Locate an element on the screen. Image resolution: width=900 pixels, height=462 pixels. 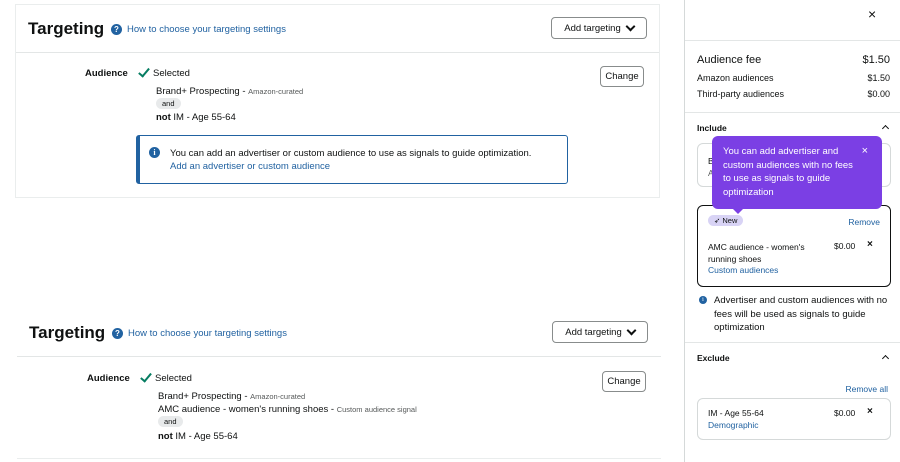
tooltip-arrow is located at coordinates (738, 211).